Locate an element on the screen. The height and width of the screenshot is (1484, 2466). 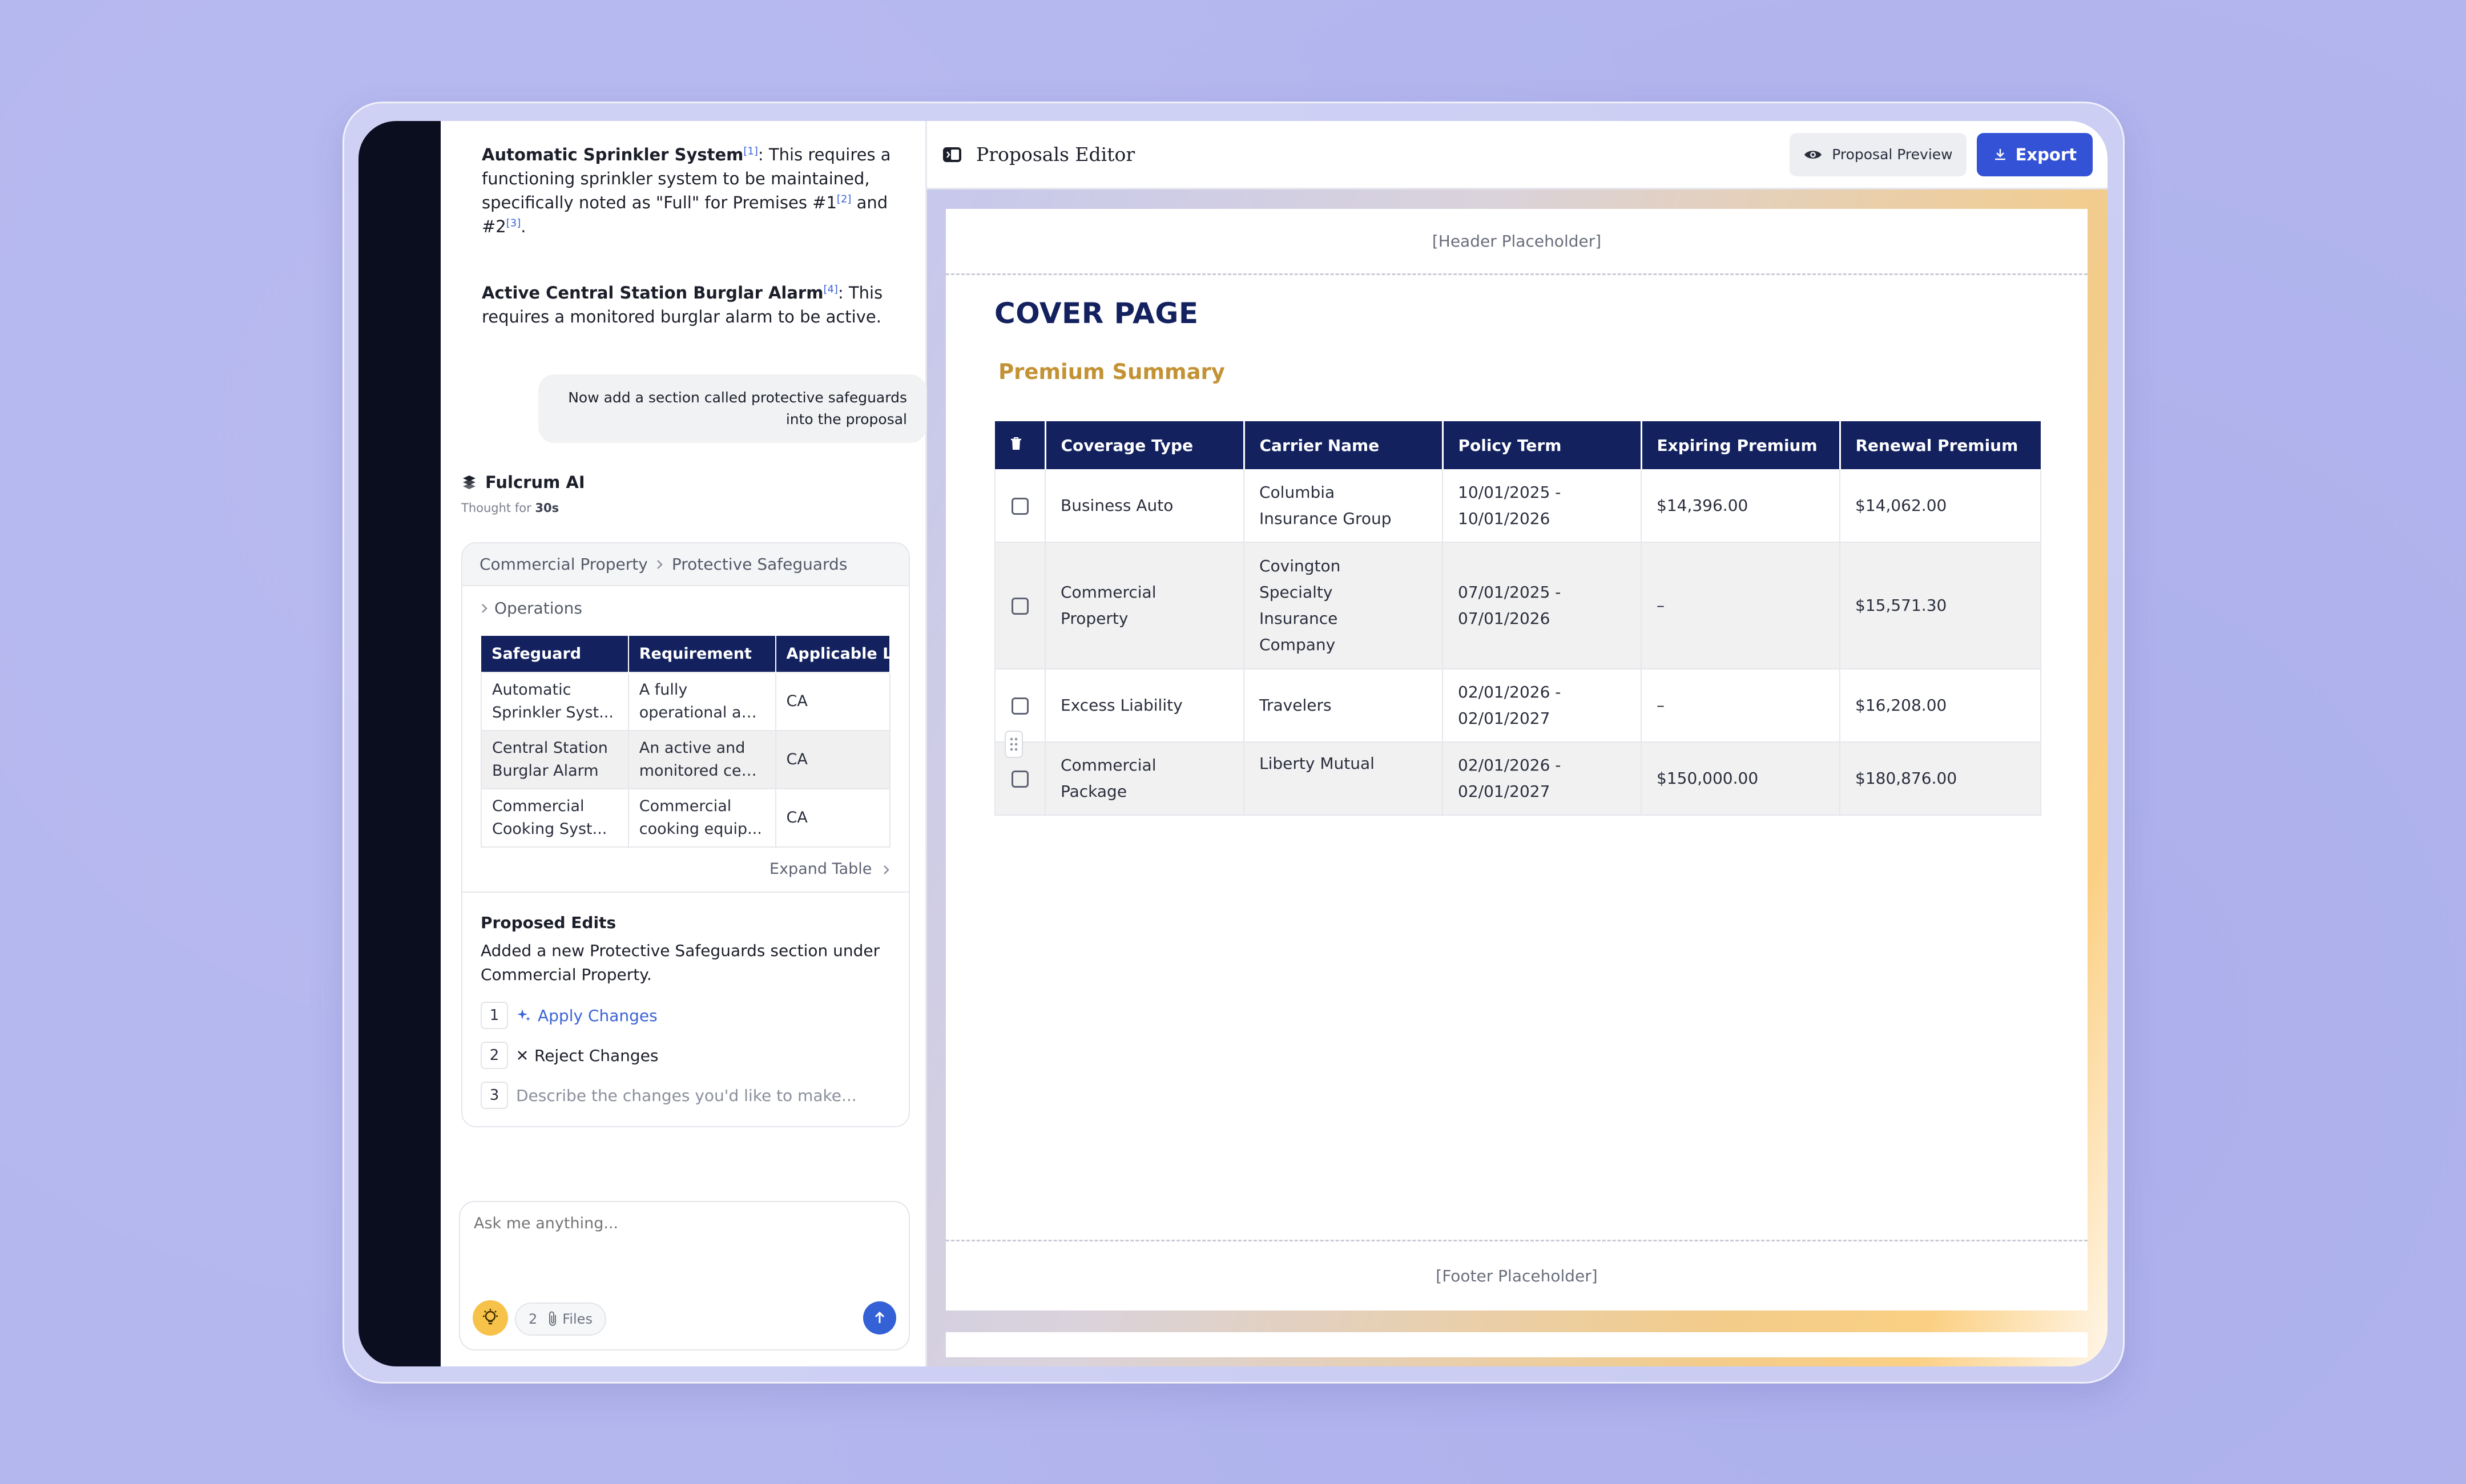
section-toggle-operations: Operations is located at coordinates (685, 608).